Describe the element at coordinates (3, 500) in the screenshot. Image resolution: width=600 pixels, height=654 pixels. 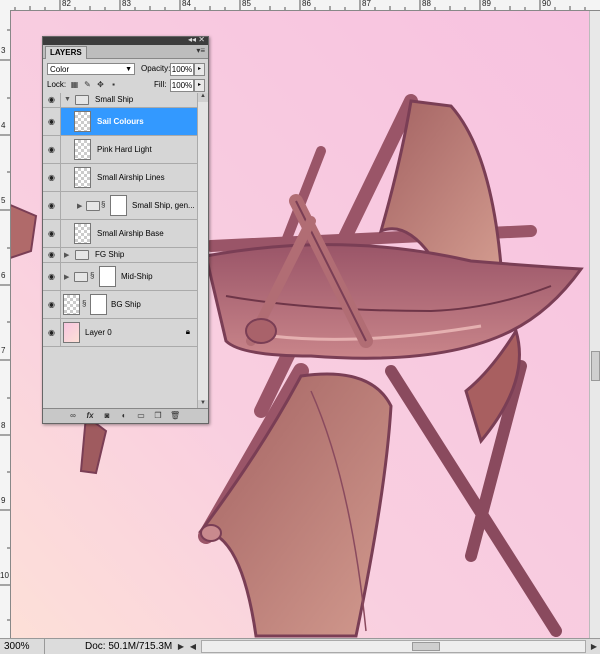
I see `ruler-label: 9` at that location.